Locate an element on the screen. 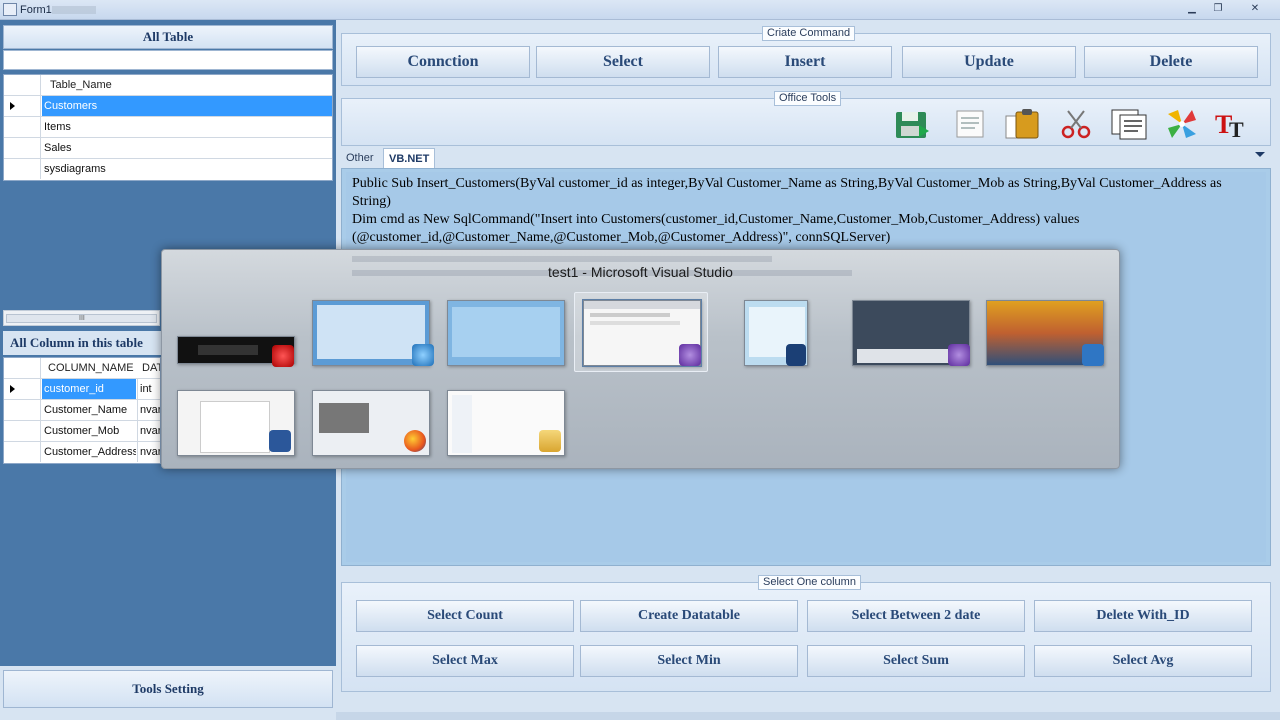 The image size is (1280, 720). office-tools-label: Office Tools is located at coordinates (808, 98).